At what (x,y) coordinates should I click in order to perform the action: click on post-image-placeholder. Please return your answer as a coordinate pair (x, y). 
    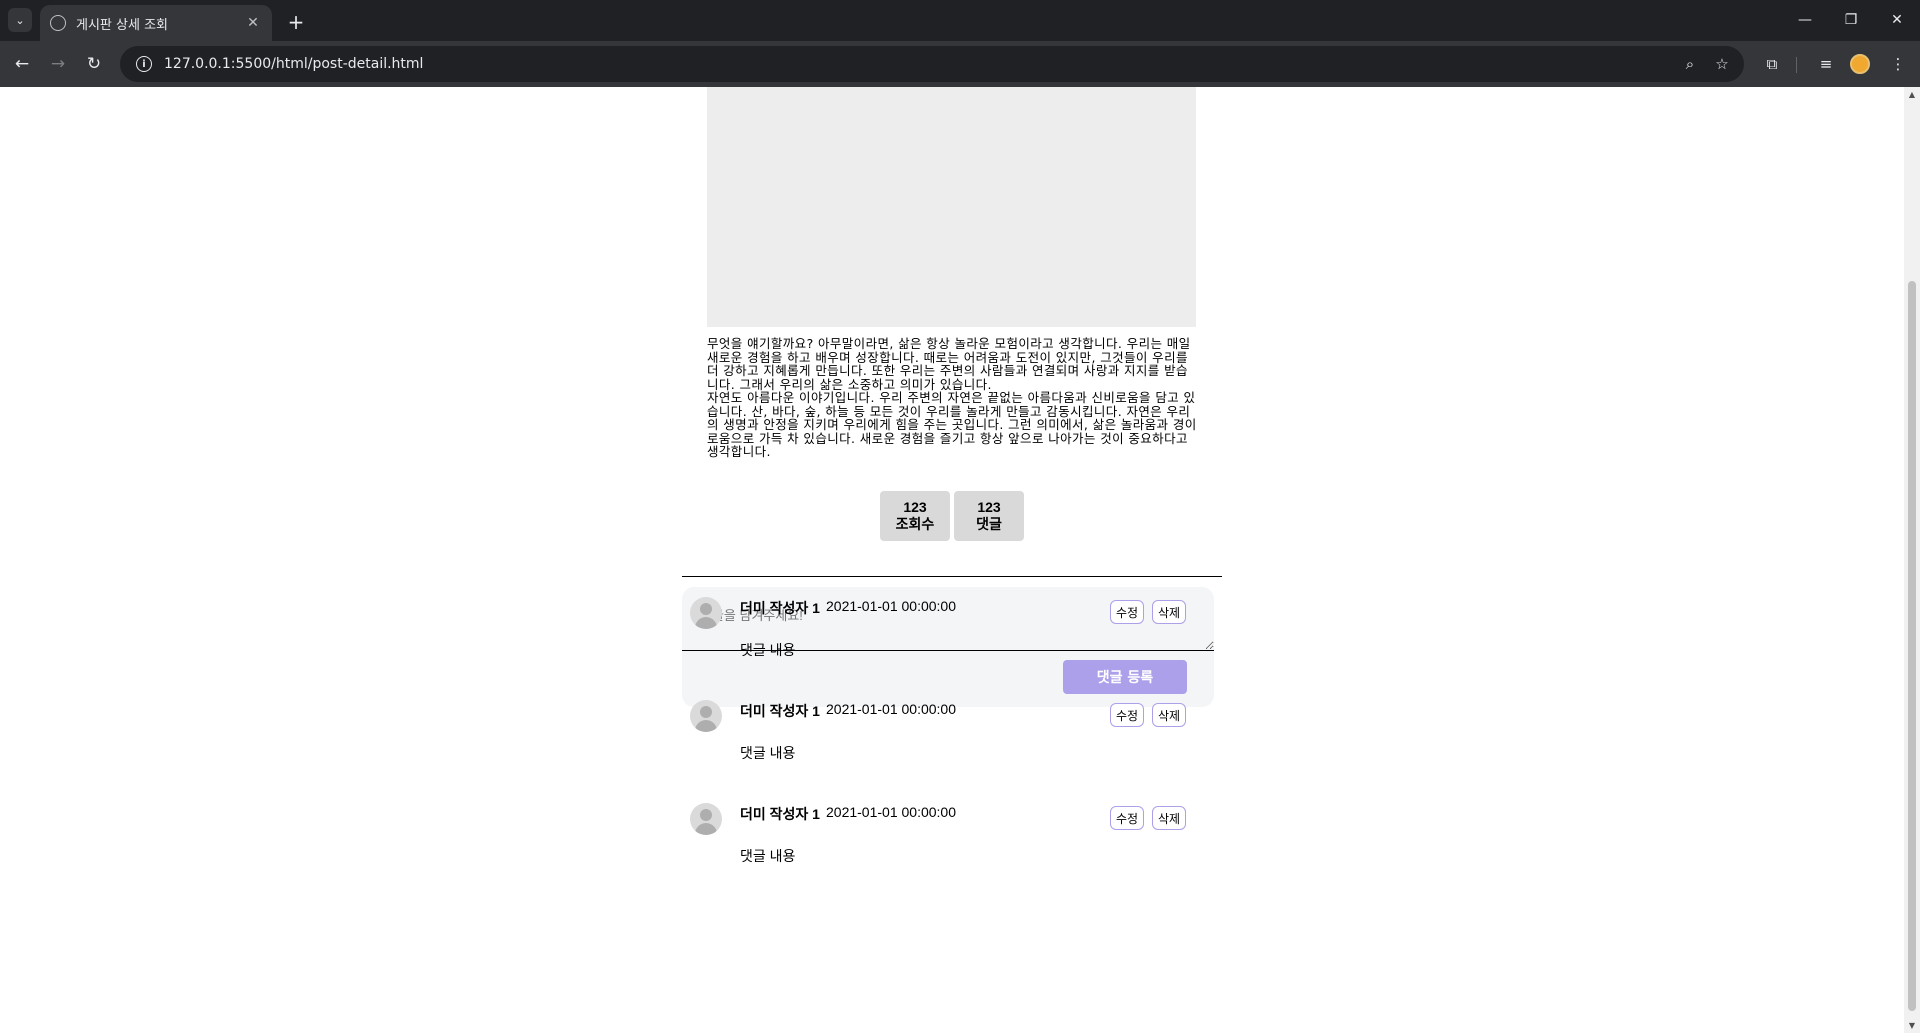
    Looking at the image, I should click on (951, 207).